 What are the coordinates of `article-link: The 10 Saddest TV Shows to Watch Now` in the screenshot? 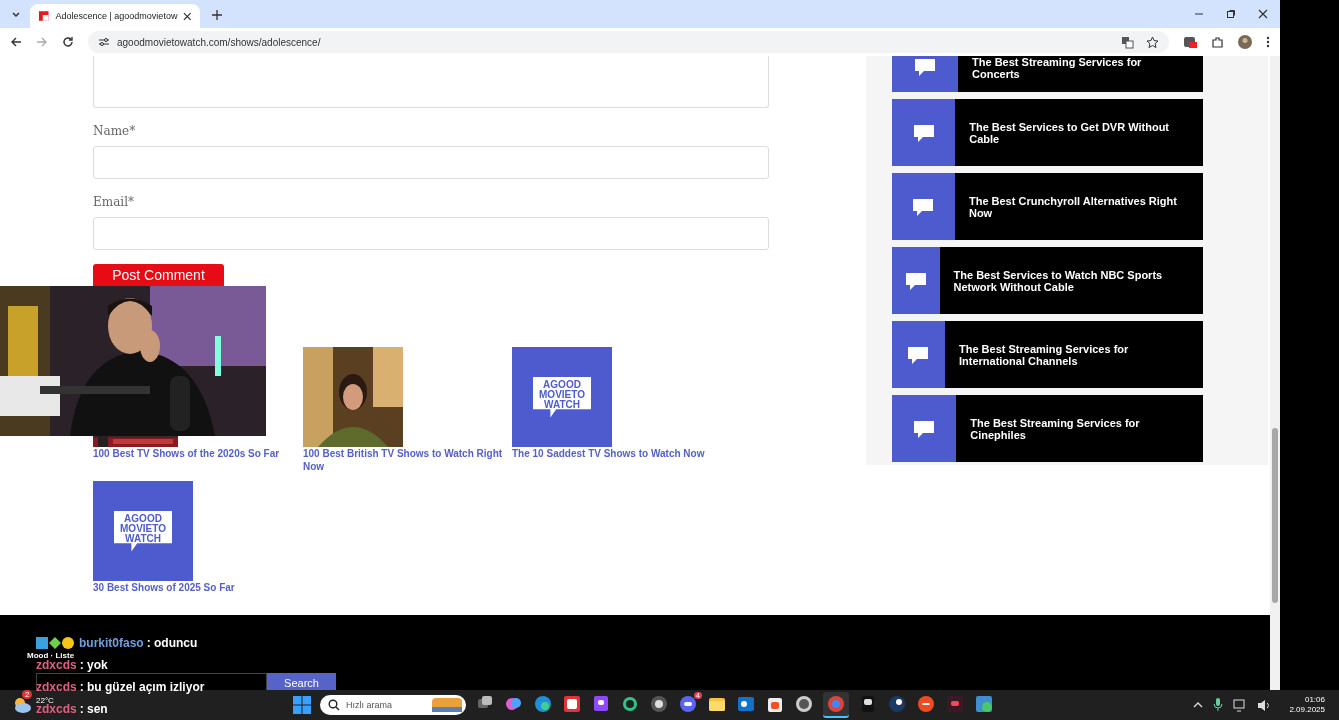 It's located at (612, 453).